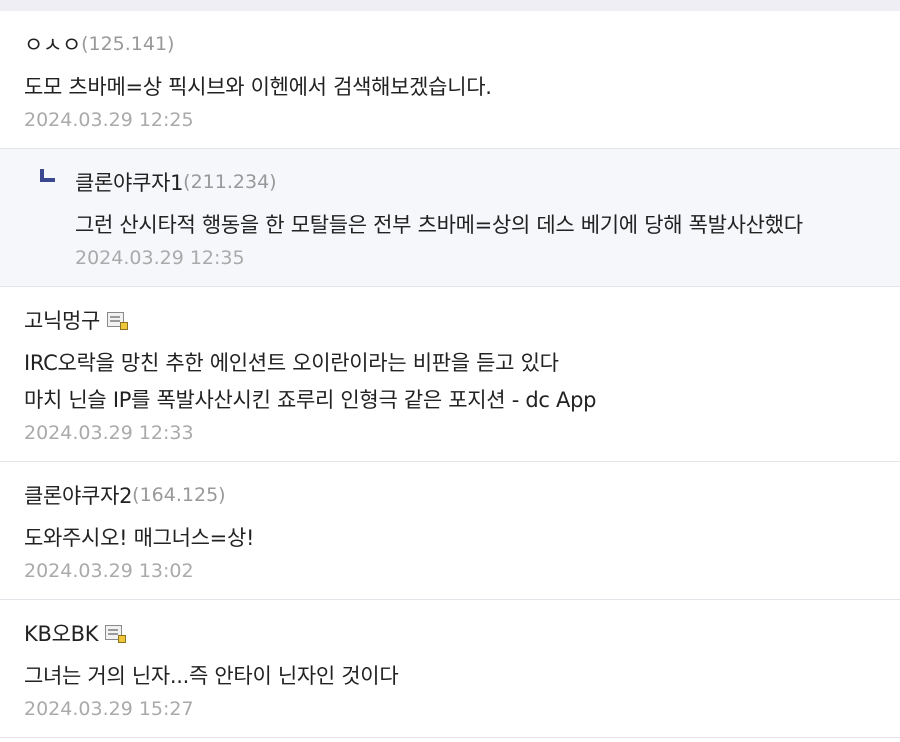  I want to click on comment-author: 클론야쿠자1 (211.234), so click(176, 182).